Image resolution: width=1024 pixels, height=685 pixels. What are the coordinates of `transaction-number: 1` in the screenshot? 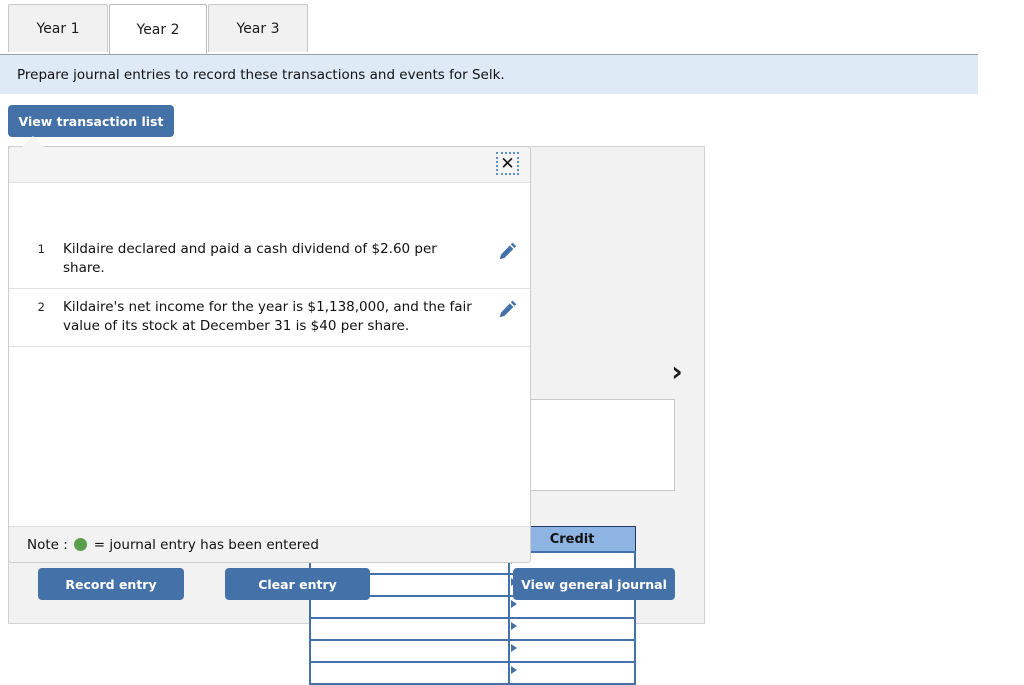 It's located at (41, 249).